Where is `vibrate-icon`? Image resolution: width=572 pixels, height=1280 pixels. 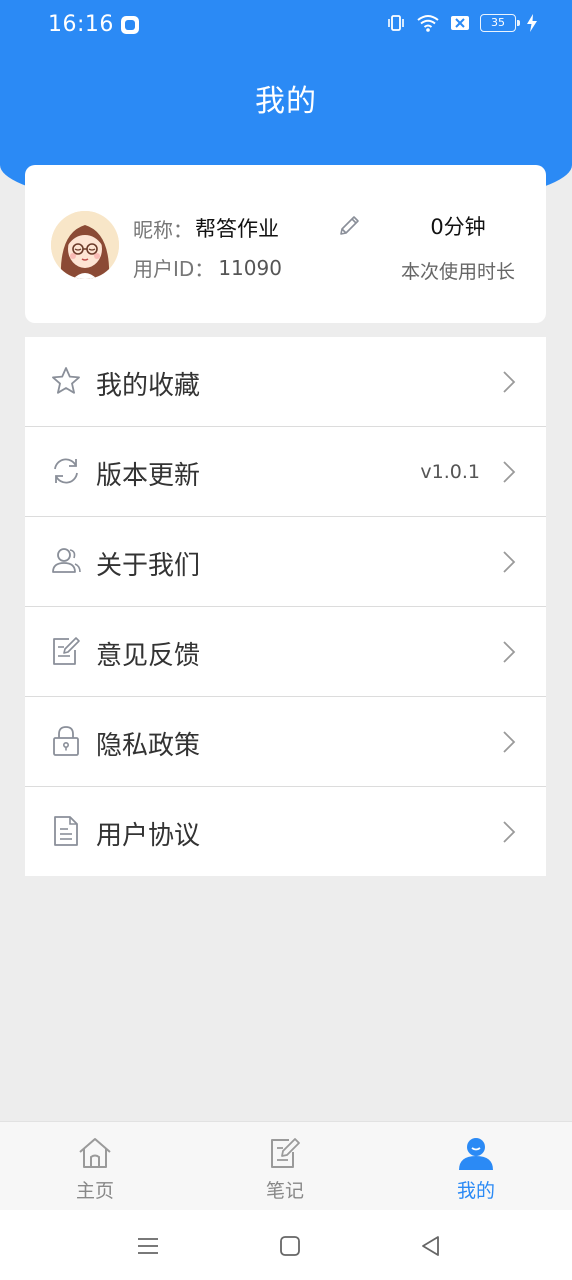 vibrate-icon is located at coordinates (396, 23).